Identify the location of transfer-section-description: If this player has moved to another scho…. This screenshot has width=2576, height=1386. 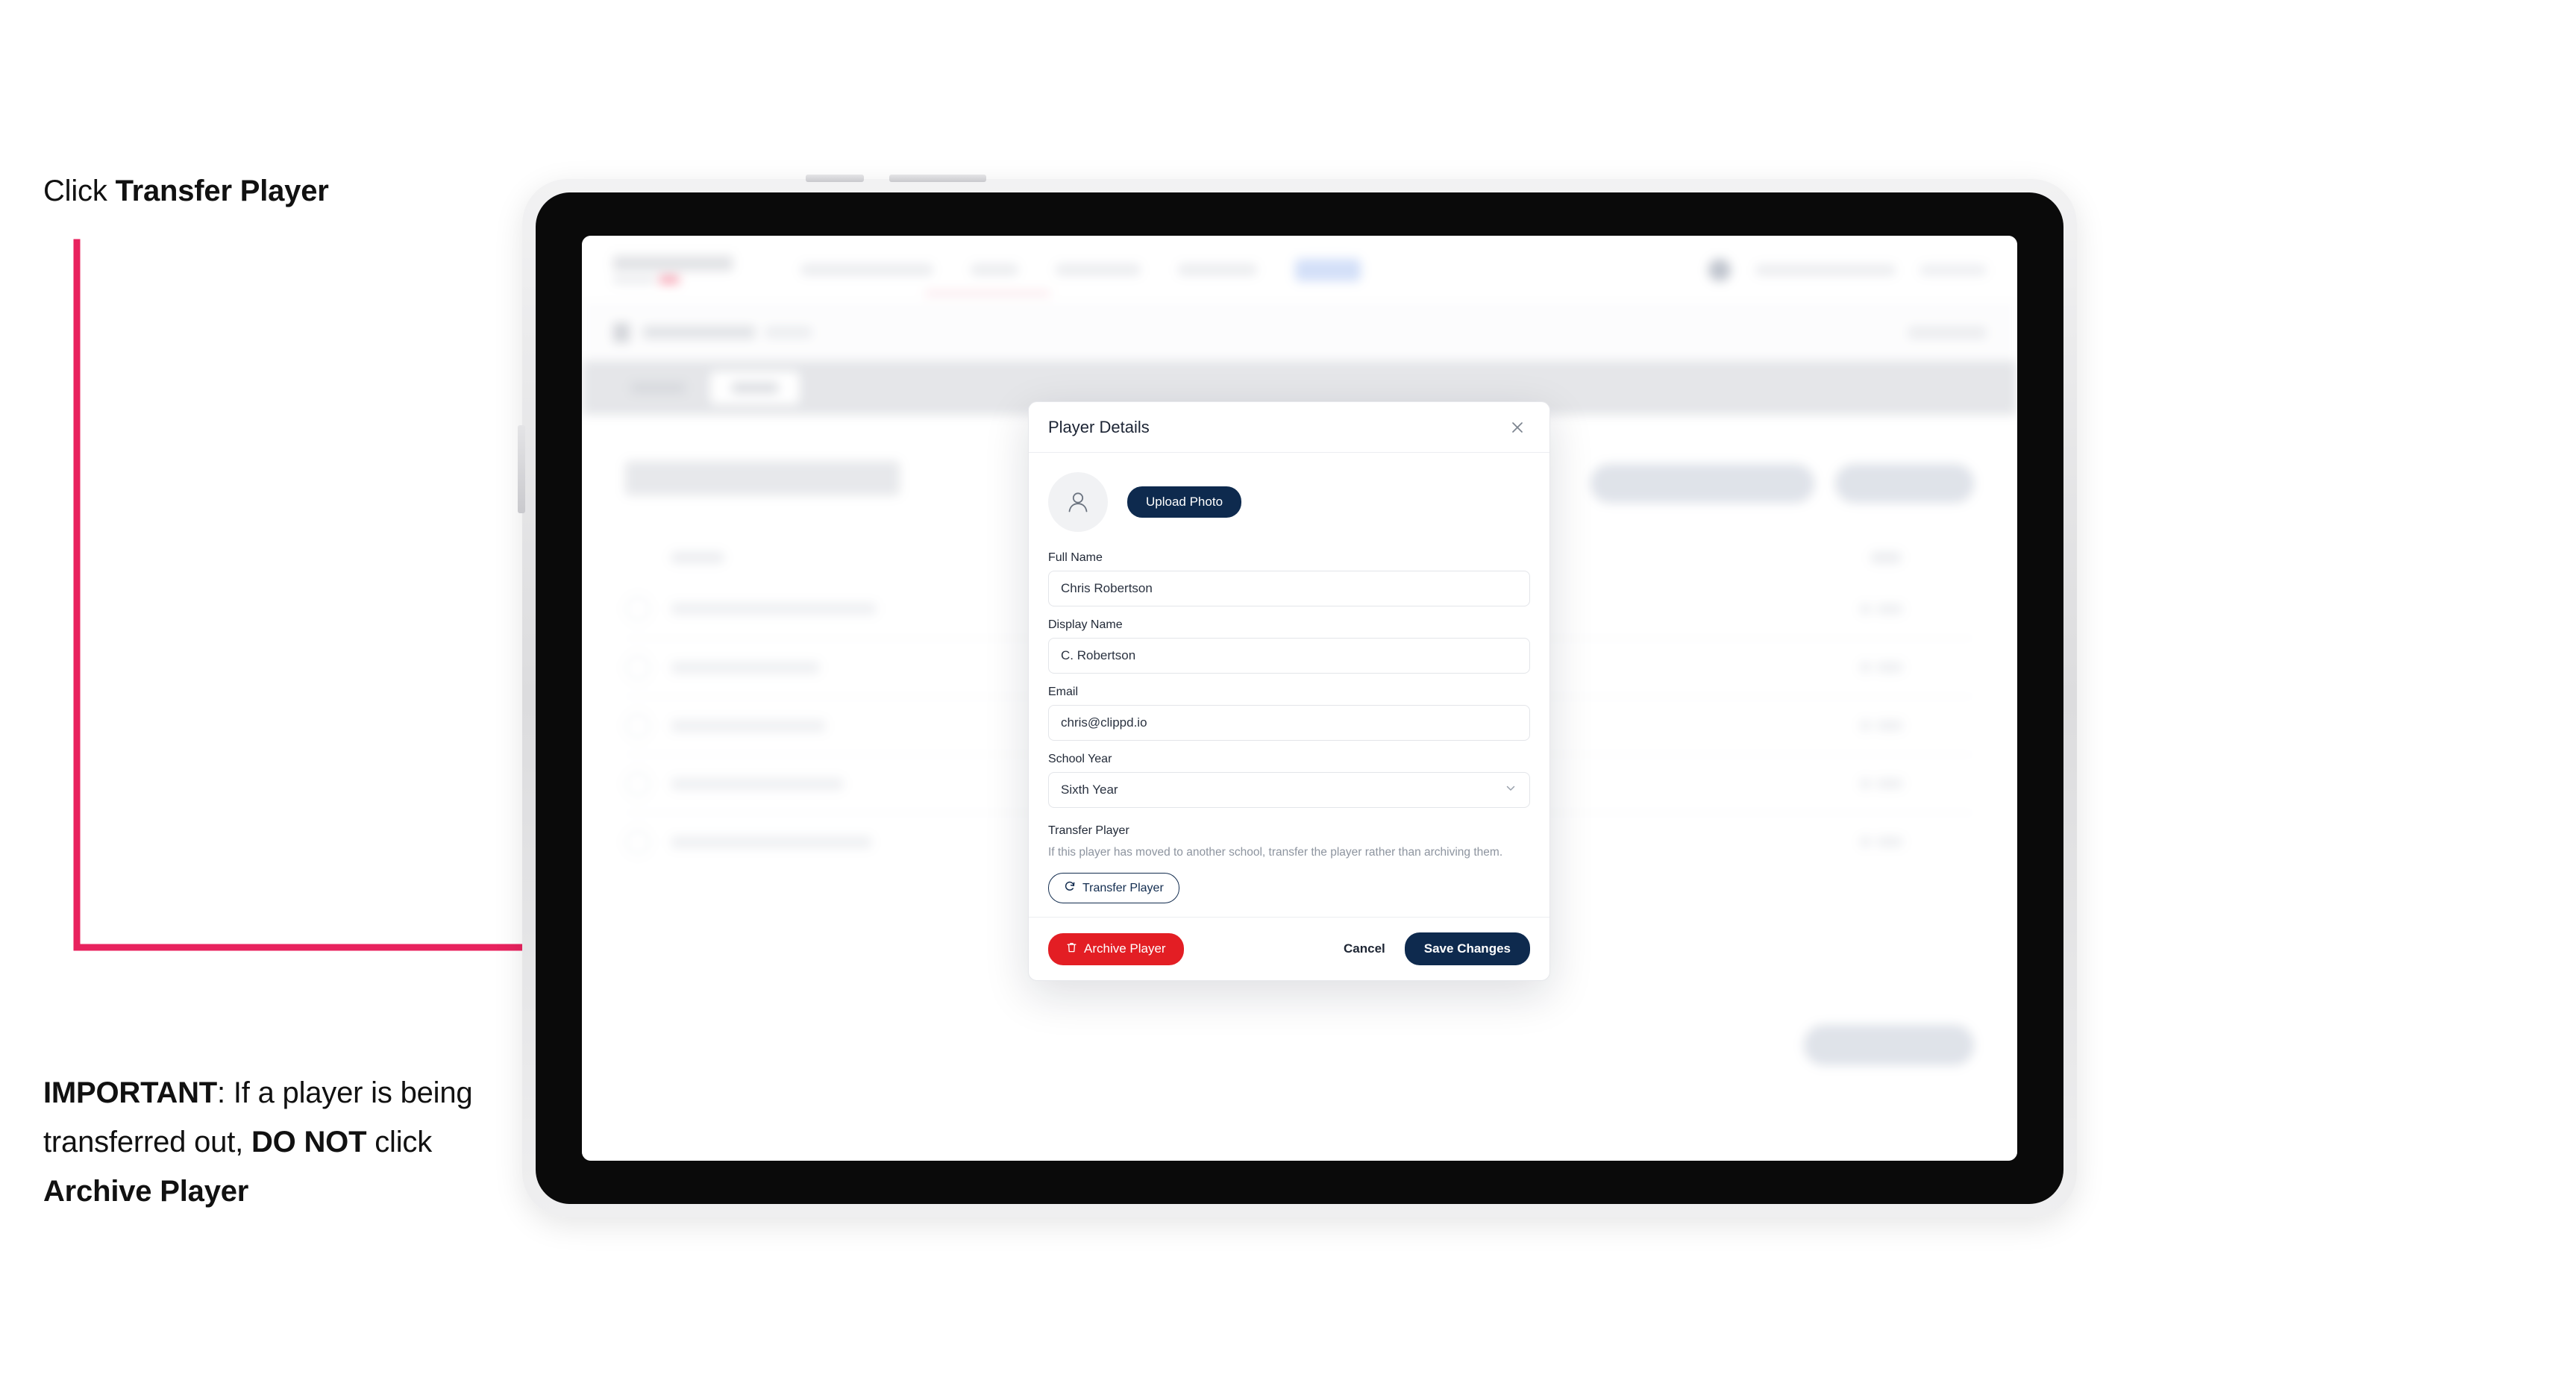
(1275, 852).